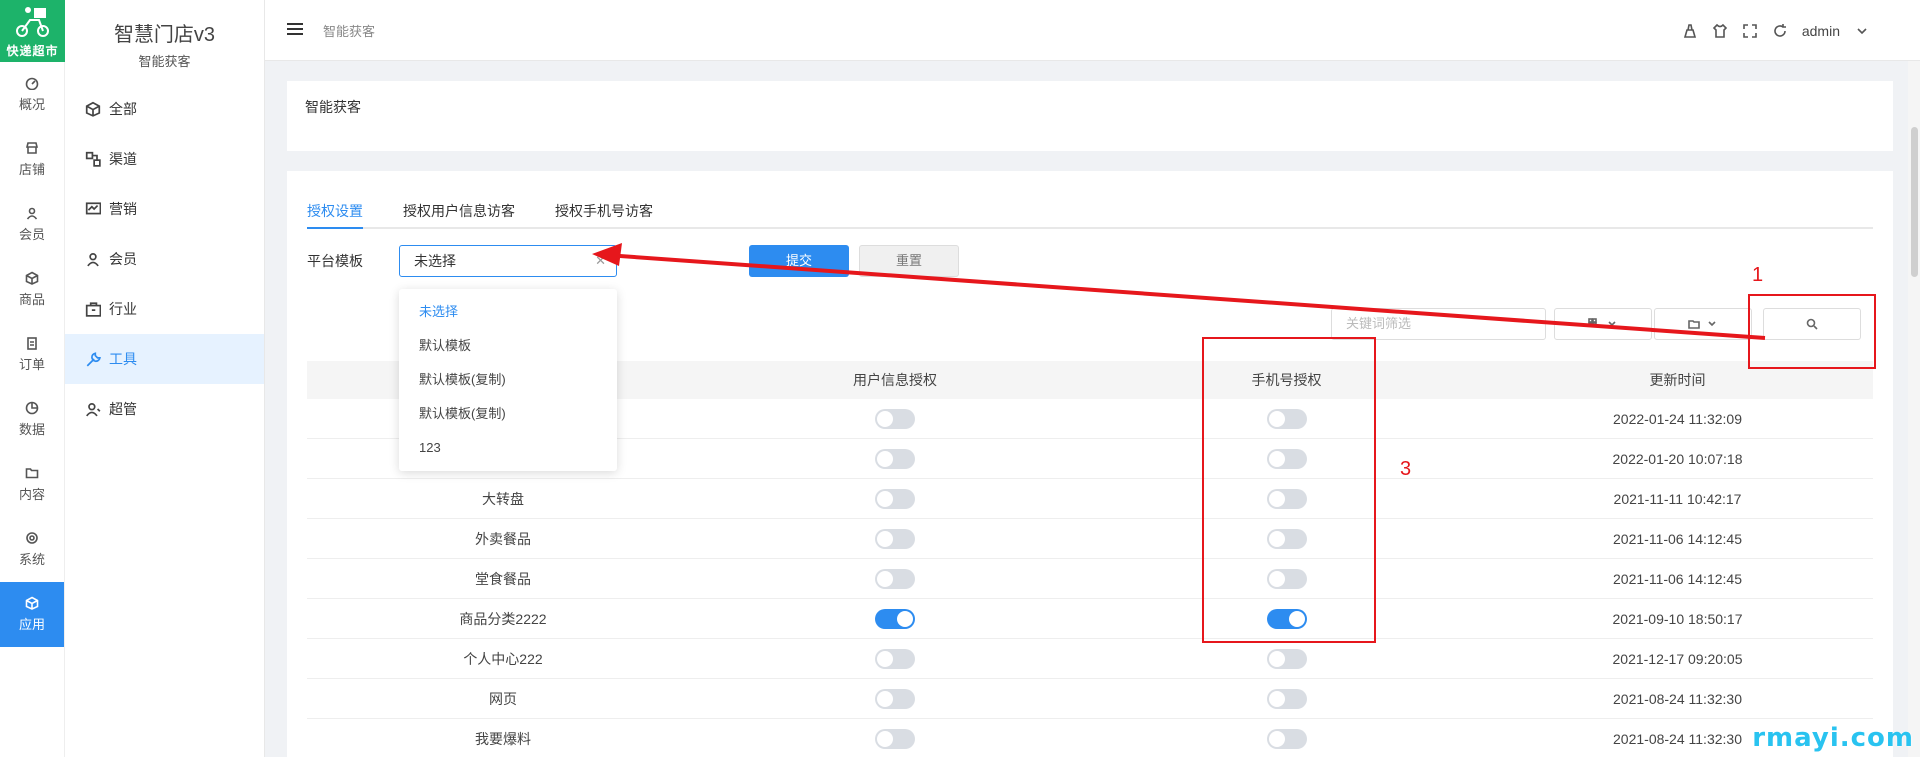  Describe the element at coordinates (1750, 31) in the screenshot. I see `fullscreen-icon` at that location.